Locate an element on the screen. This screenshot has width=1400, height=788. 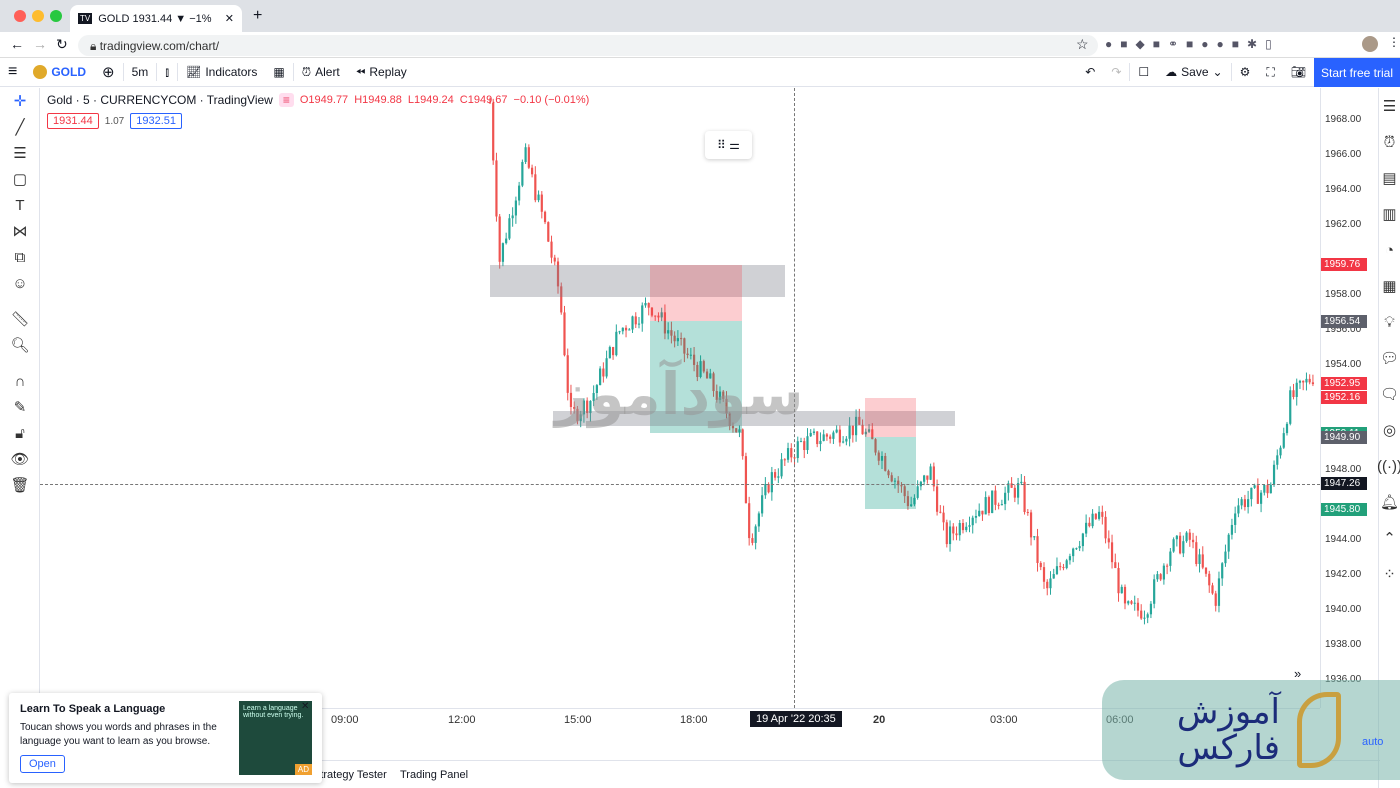
crosshair-icon: ✛ is located at coordinates (20, 101).